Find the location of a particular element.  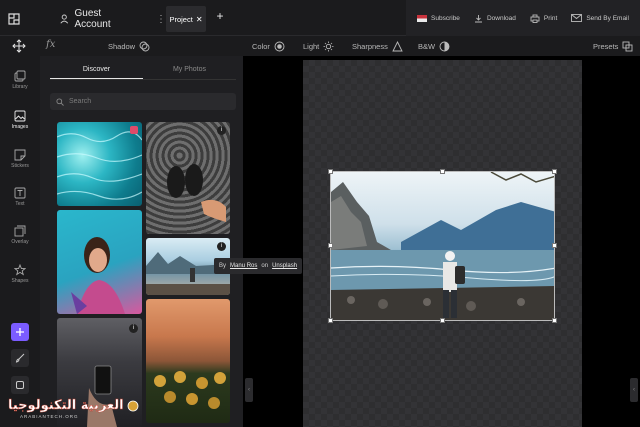

photo-thumbnail-sunflowers is located at coordinates (188, 361).